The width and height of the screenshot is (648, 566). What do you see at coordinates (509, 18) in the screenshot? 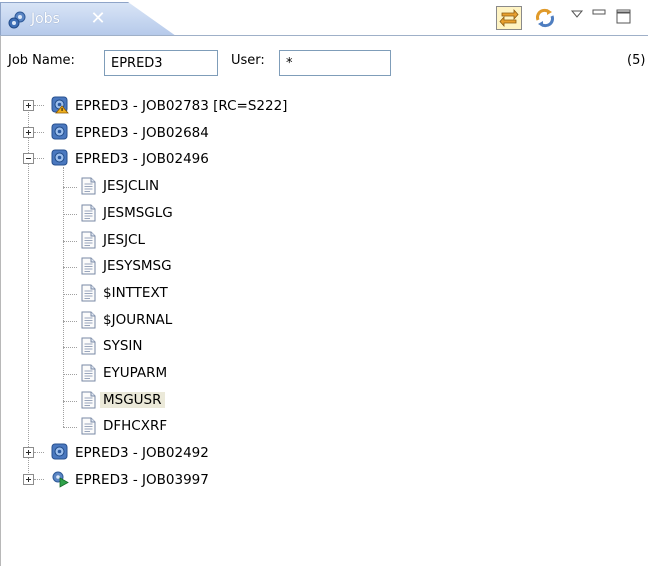
I see `link-with-editor-icon` at bounding box center [509, 18].